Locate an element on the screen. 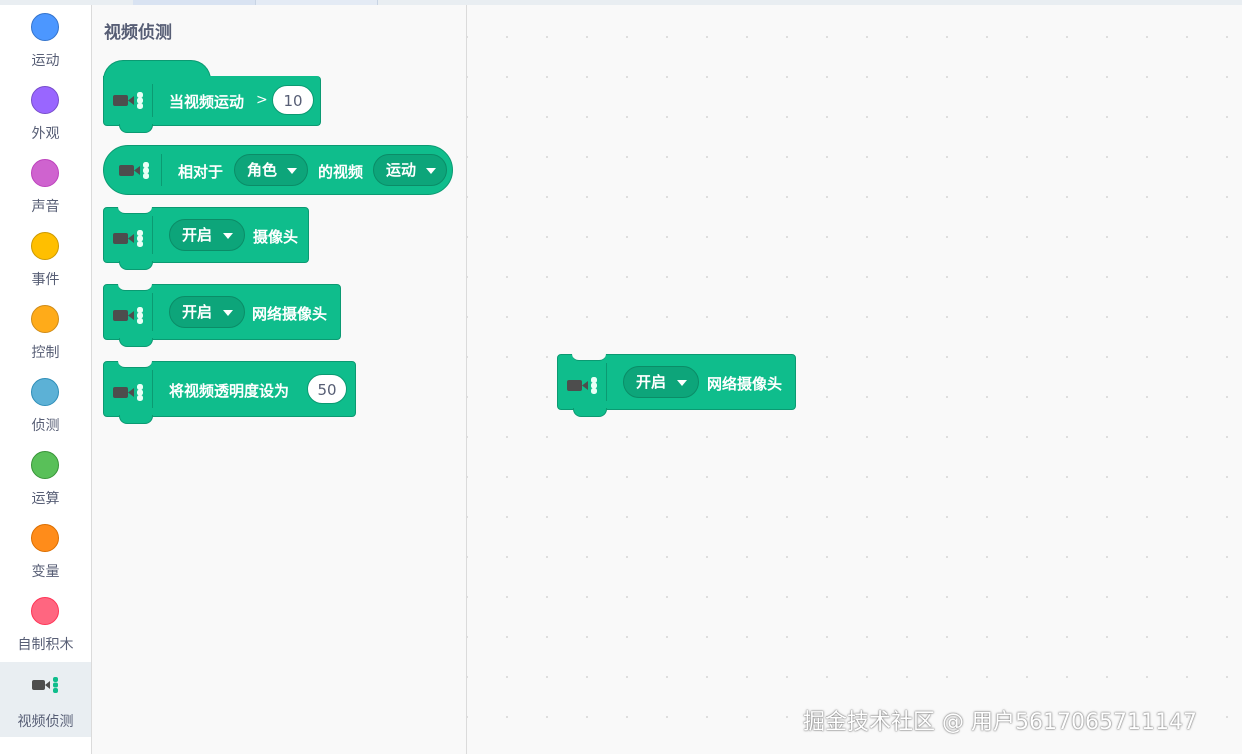  category-label: 运算 is located at coordinates (45, 499).